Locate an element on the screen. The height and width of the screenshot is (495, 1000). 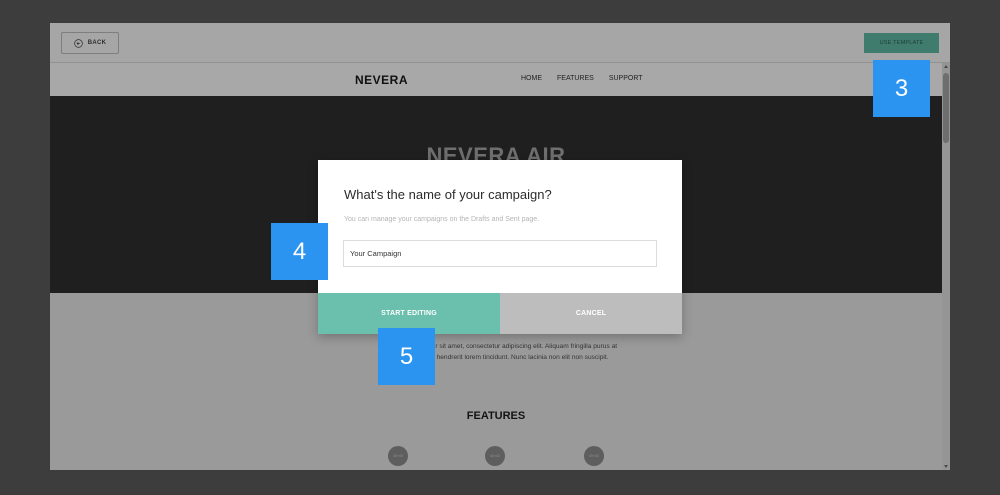
step-badge-4: 4 is located at coordinates (299, 251).